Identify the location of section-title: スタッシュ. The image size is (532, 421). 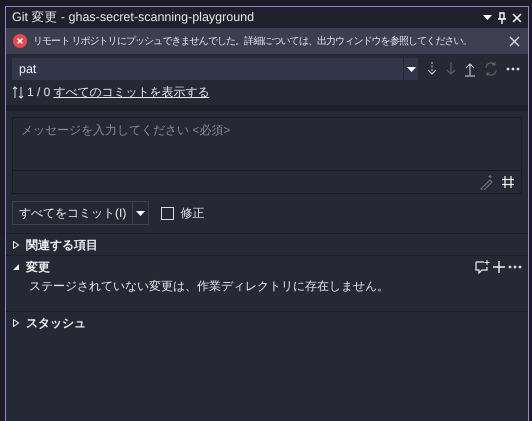
(274, 323).